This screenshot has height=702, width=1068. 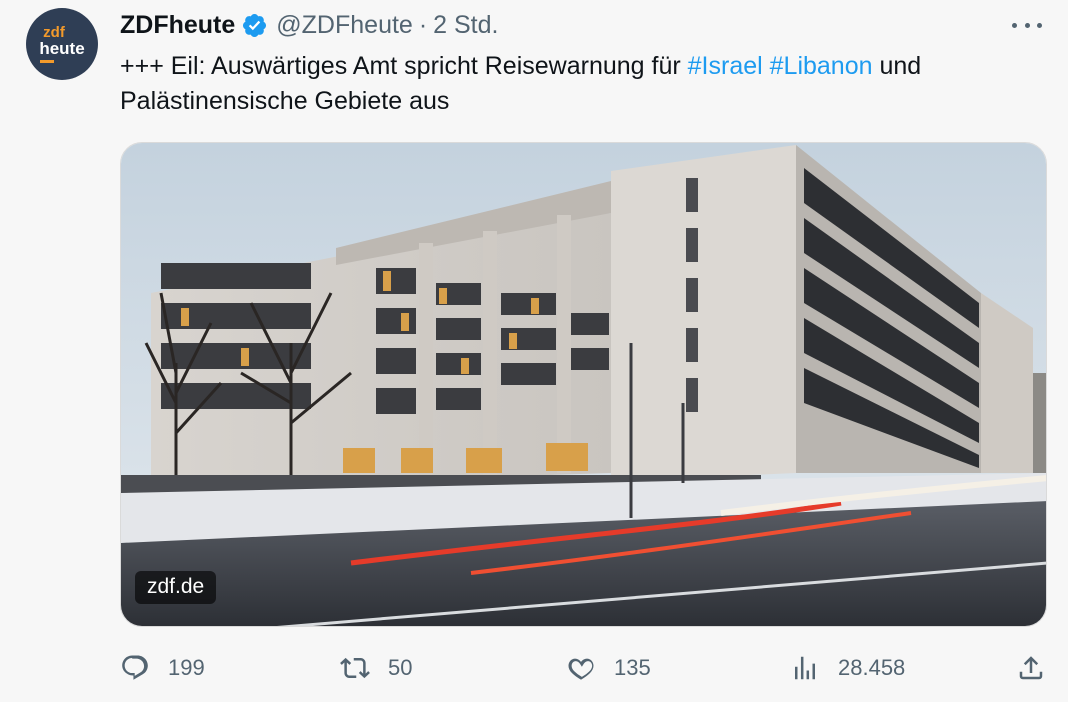 What do you see at coordinates (135, 667) in the screenshot?
I see `reply-icon` at bounding box center [135, 667].